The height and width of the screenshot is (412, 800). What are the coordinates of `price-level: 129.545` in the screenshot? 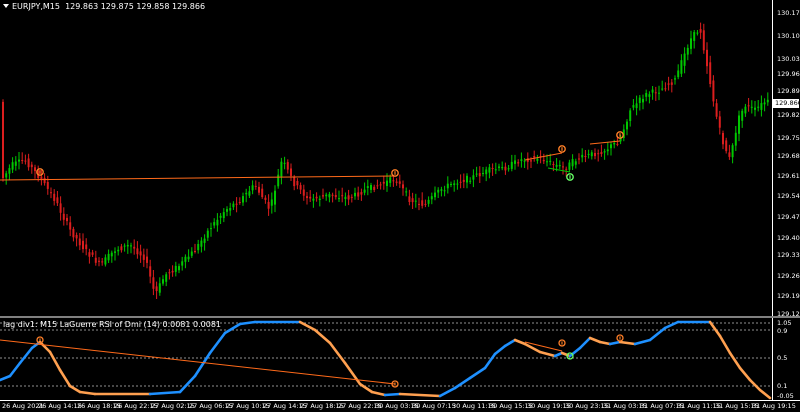 It's located at (788, 196).